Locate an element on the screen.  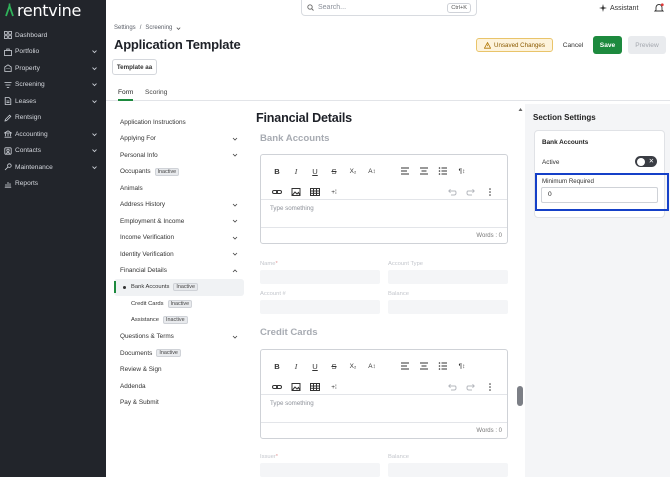
brand-logo: rentvine is located at coordinates (43, 10).